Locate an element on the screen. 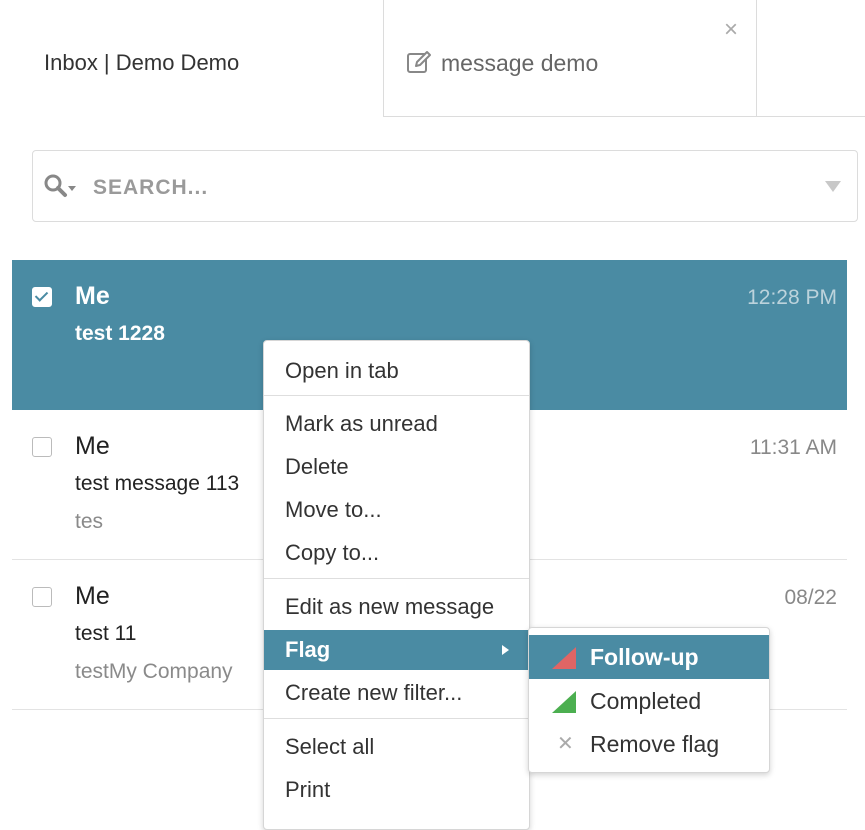 This screenshot has height=830, width=865. message-snippet: tes is located at coordinates (89, 521).